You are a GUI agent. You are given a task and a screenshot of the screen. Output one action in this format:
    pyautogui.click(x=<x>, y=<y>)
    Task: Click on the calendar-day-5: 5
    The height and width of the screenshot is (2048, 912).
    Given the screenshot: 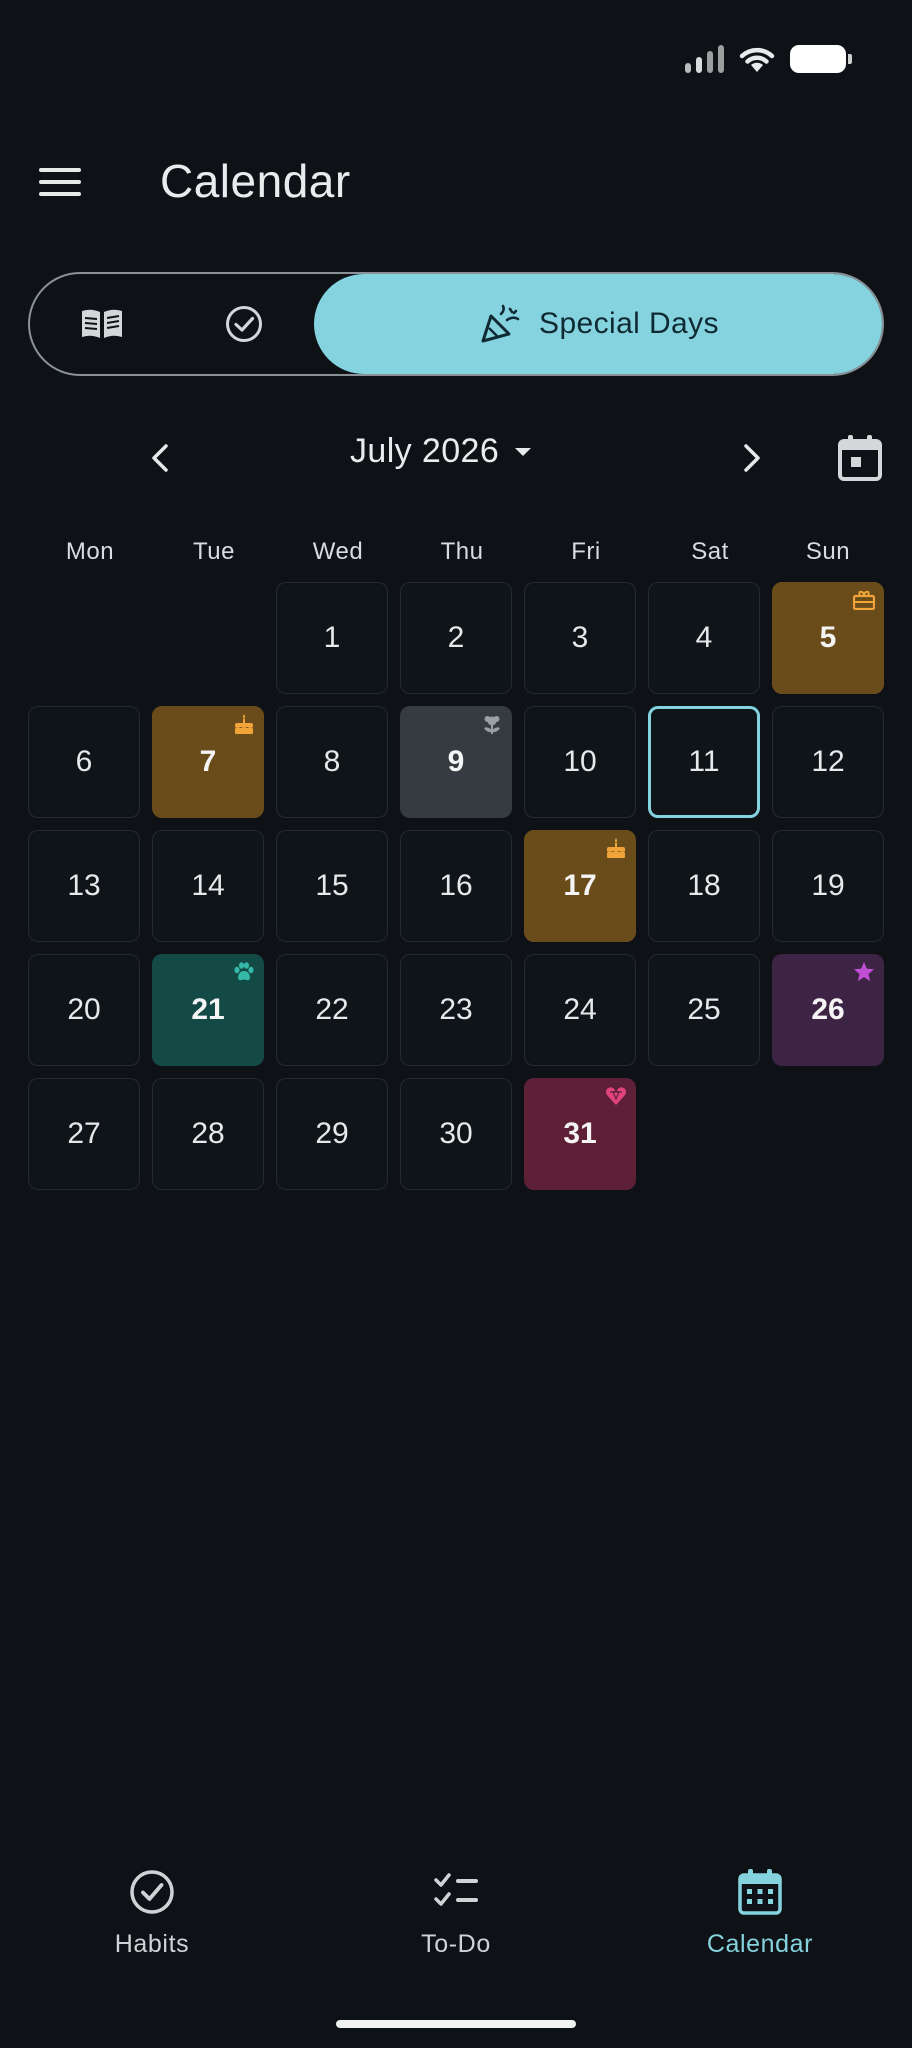 What is the action you would take?
    pyautogui.click(x=828, y=638)
    